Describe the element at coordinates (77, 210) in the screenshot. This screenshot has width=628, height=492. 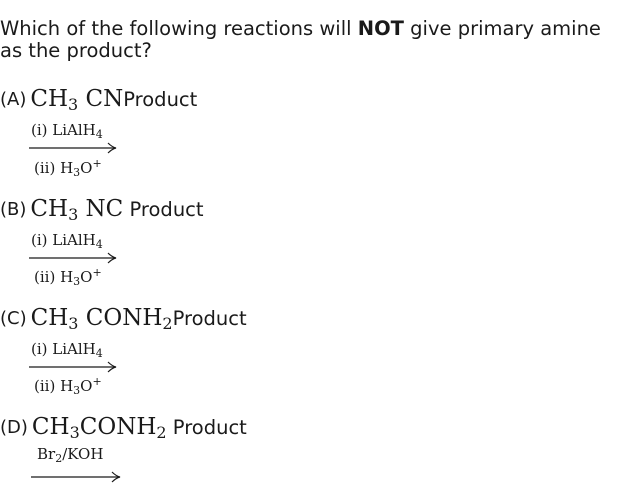
I see `reactant-formula: CH3 NC` at that location.